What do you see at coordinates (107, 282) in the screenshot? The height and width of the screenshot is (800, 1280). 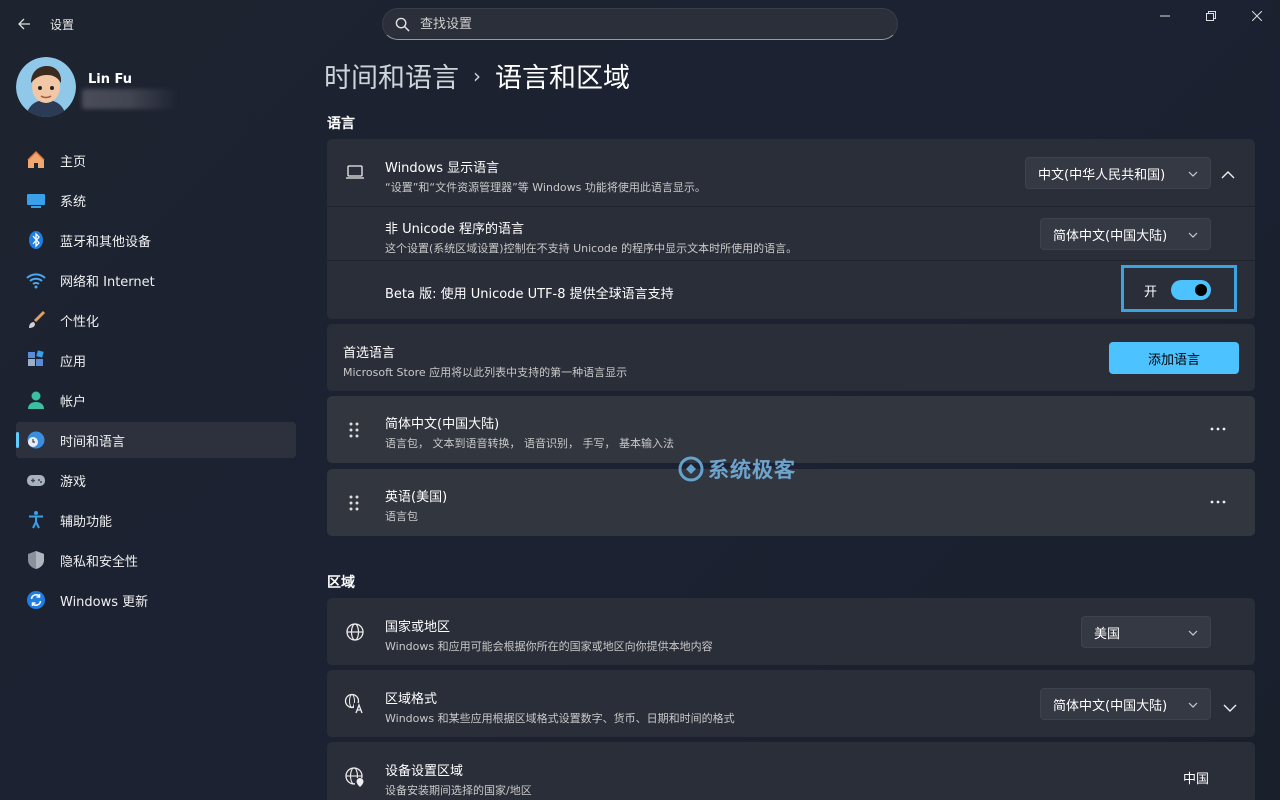 I see `sidebar-item-label: 网络和 Internet` at bounding box center [107, 282].